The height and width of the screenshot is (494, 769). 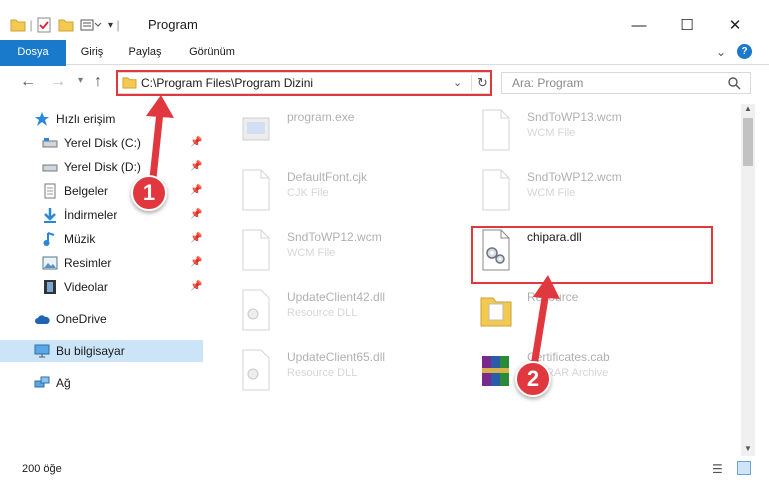 What do you see at coordinates (212, 52) in the screenshot?
I see `tab-gorunum: Görünüm` at bounding box center [212, 52].